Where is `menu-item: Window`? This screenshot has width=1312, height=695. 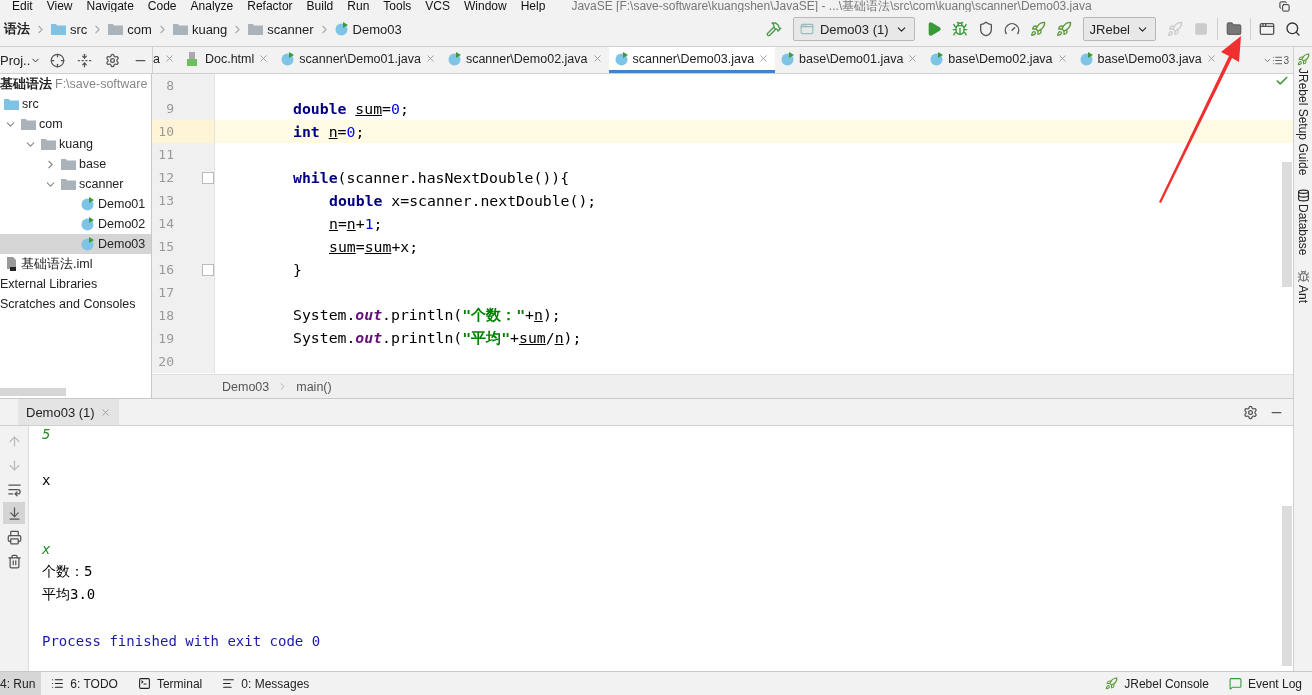 menu-item: Window is located at coordinates (485, 6).